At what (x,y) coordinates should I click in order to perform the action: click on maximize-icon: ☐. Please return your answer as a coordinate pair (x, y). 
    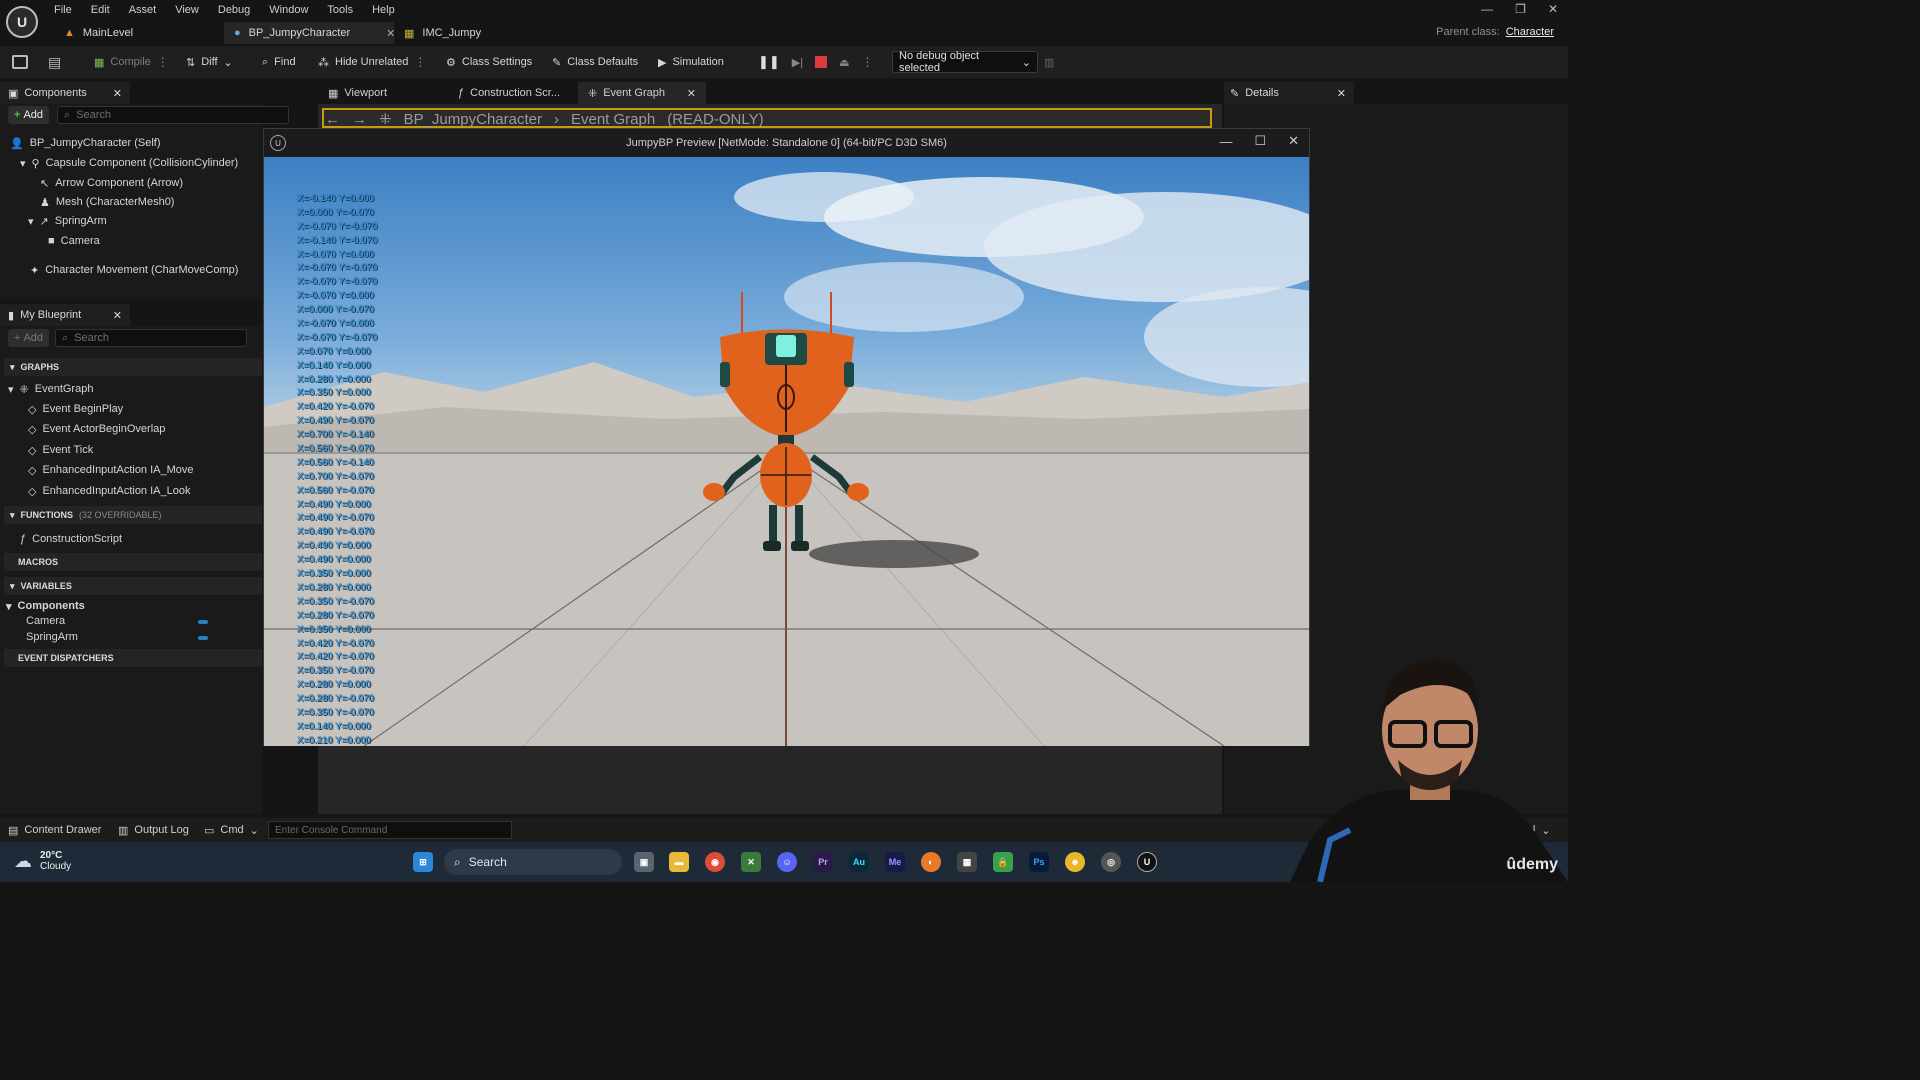
    Looking at the image, I should click on (1260, 141).